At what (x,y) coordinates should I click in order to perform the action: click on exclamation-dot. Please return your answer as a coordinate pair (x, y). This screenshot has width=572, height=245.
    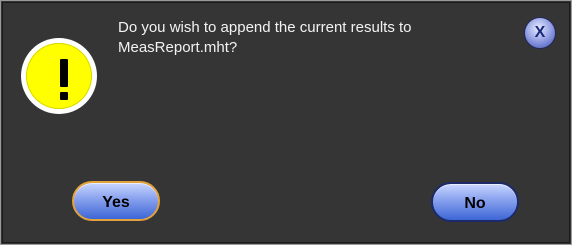
    Looking at the image, I should click on (64, 96).